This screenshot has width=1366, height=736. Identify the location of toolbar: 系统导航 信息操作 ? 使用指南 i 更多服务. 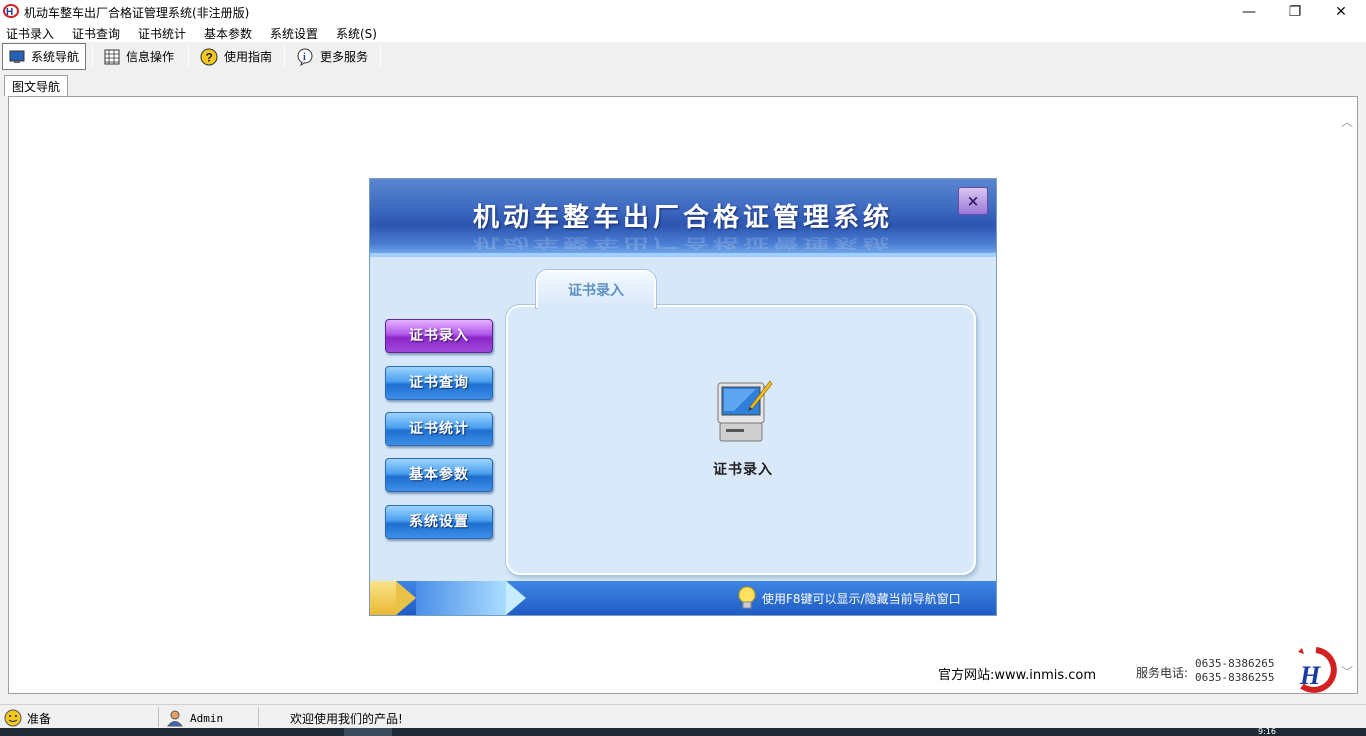
(683, 56).